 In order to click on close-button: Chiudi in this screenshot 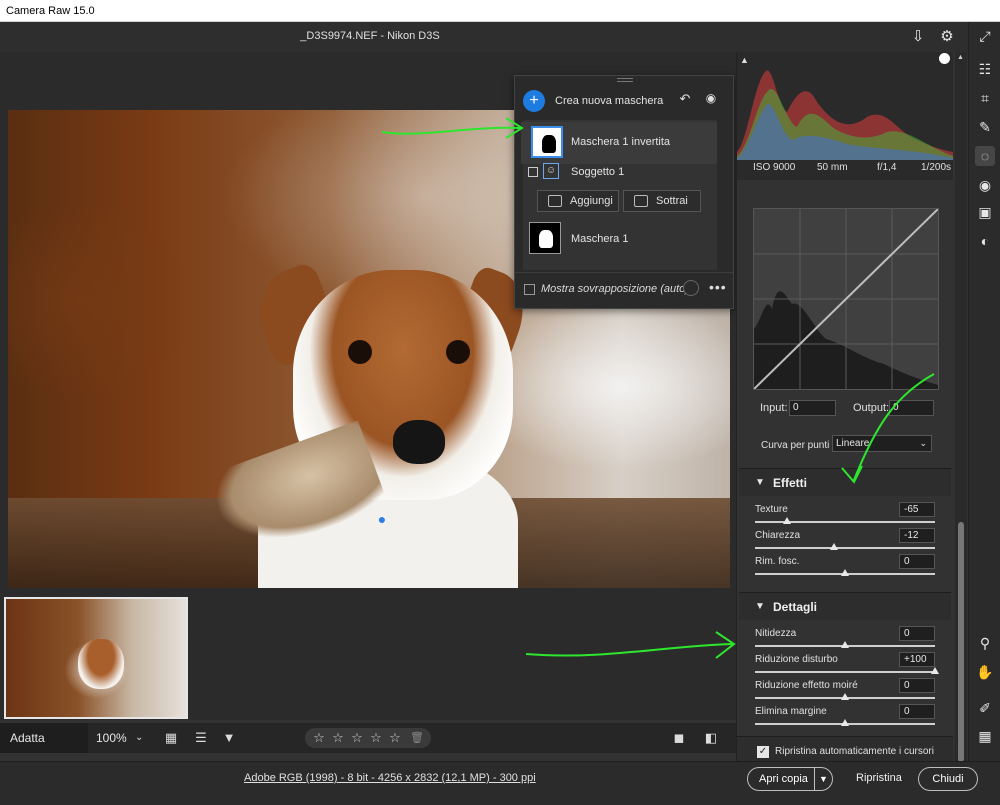, I will do `click(948, 779)`.